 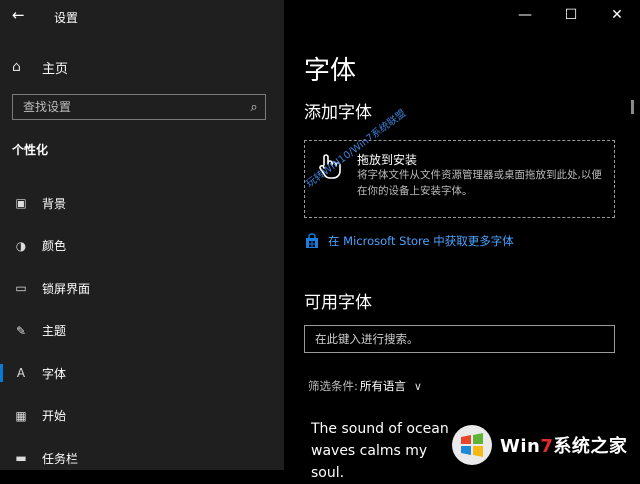 What do you see at coordinates (547, 446) in the screenshot?
I see `logo-seven-text: 7` at bounding box center [547, 446].